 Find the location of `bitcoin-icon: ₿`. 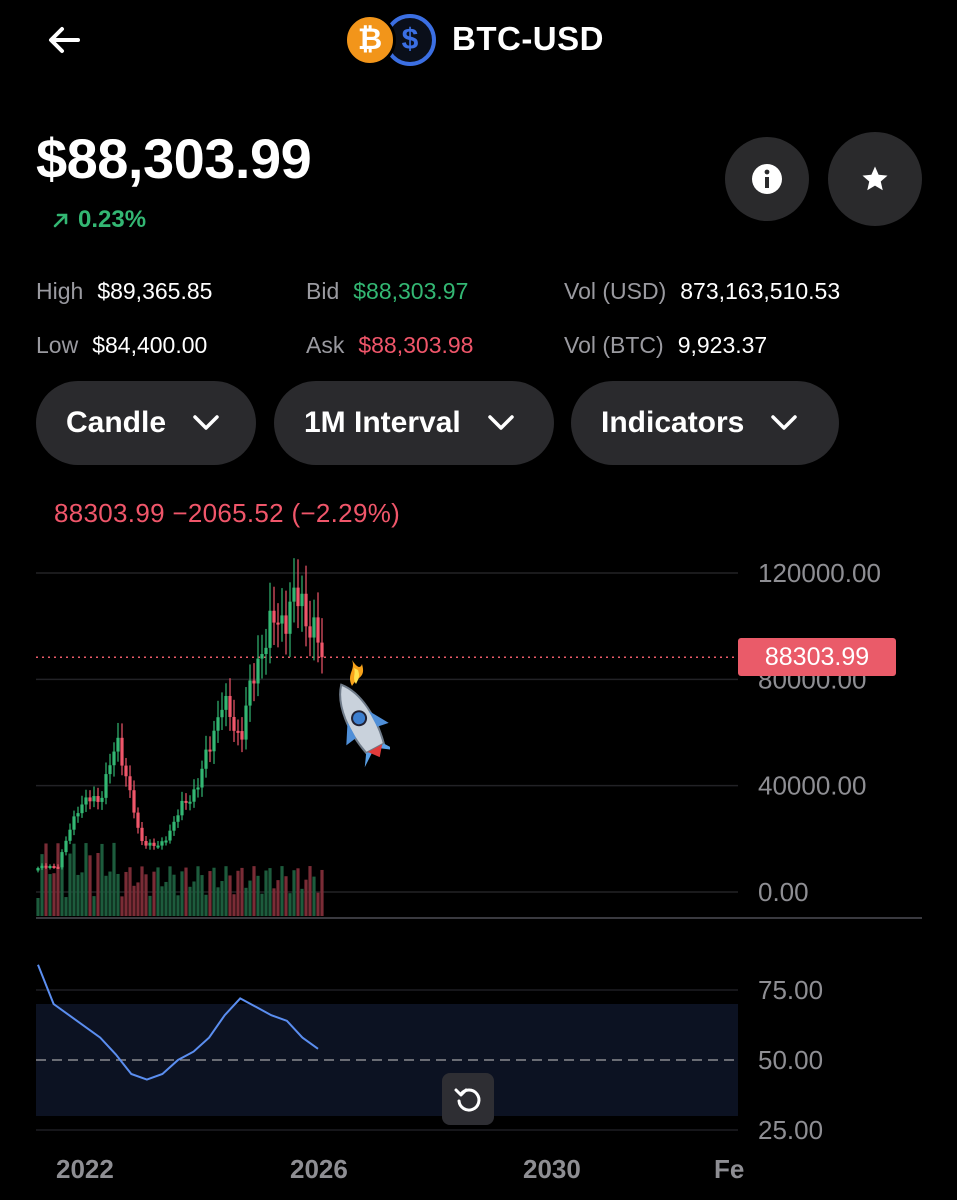

bitcoin-icon: ₿ is located at coordinates (370, 40).